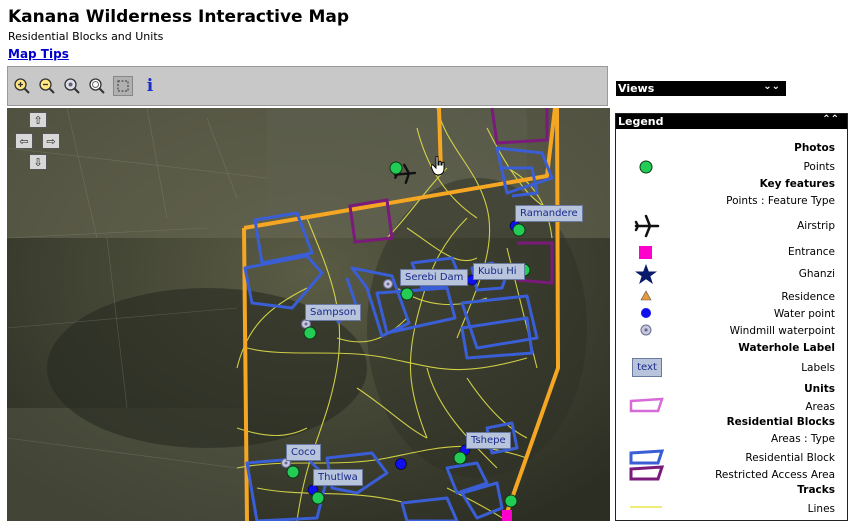 This screenshot has height=521, width=853. Describe the element at coordinates (636, 88) in the screenshot. I see `views-title: Views` at that location.